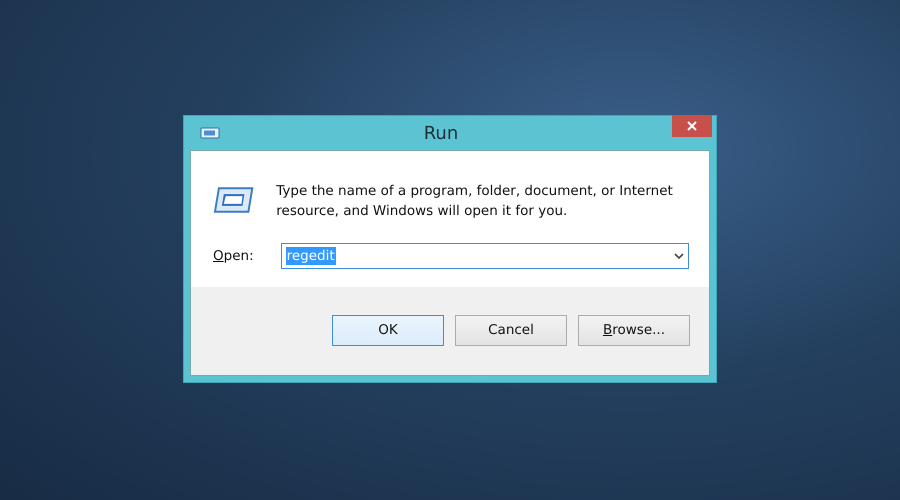  Describe the element at coordinates (679, 256) in the screenshot. I see `dropdown-caret-icon` at that location.